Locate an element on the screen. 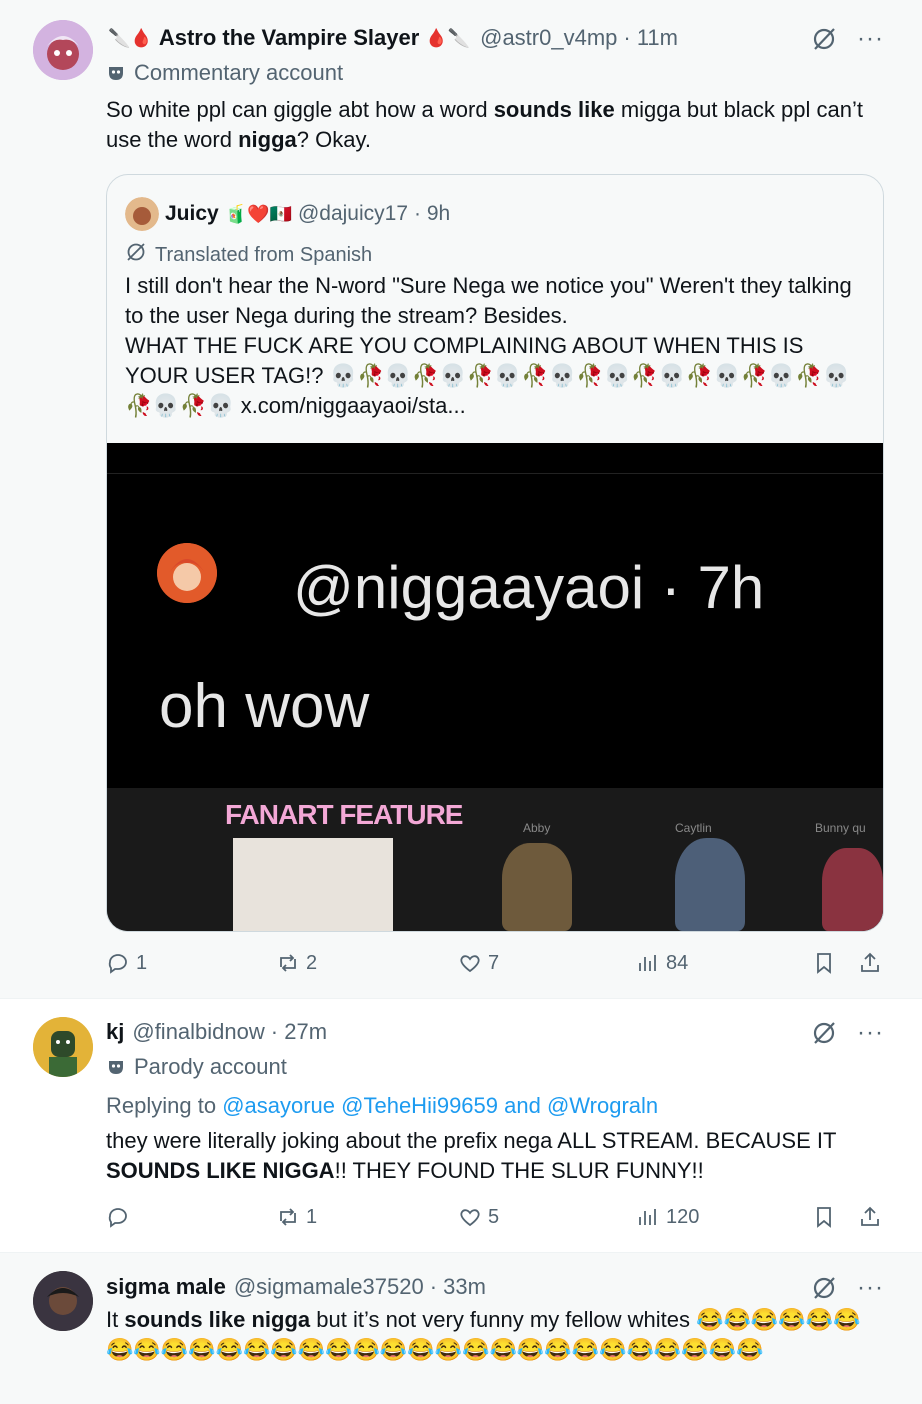 The width and height of the screenshot is (922, 1404). like-button: 5 is located at coordinates (478, 1217).